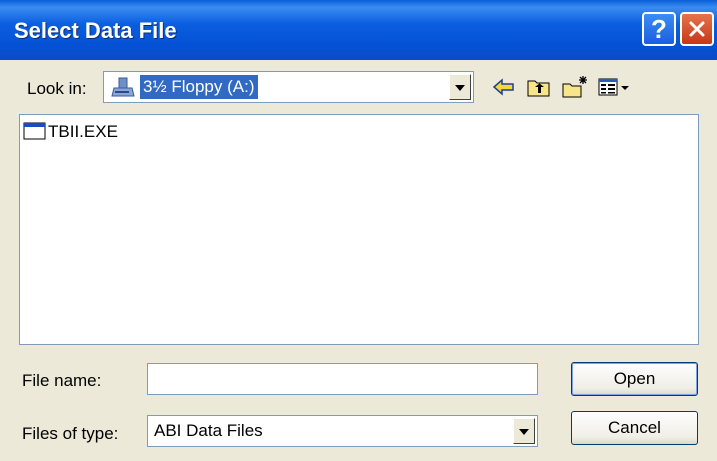 The height and width of the screenshot is (461, 717). I want to click on view-menu-icon, so click(613, 87).